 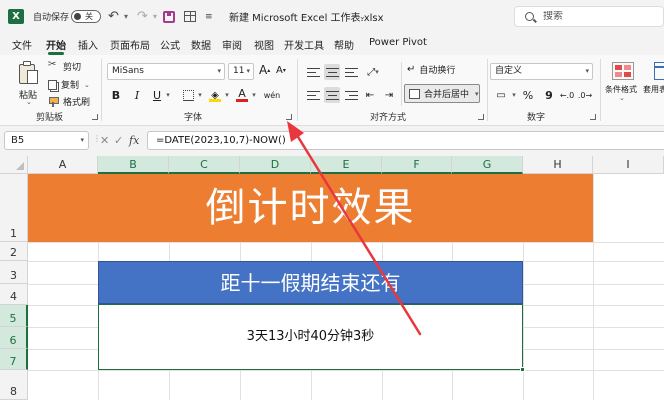 What do you see at coordinates (188, 95) in the screenshot?
I see `borders-button` at bounding box center [188, 95].